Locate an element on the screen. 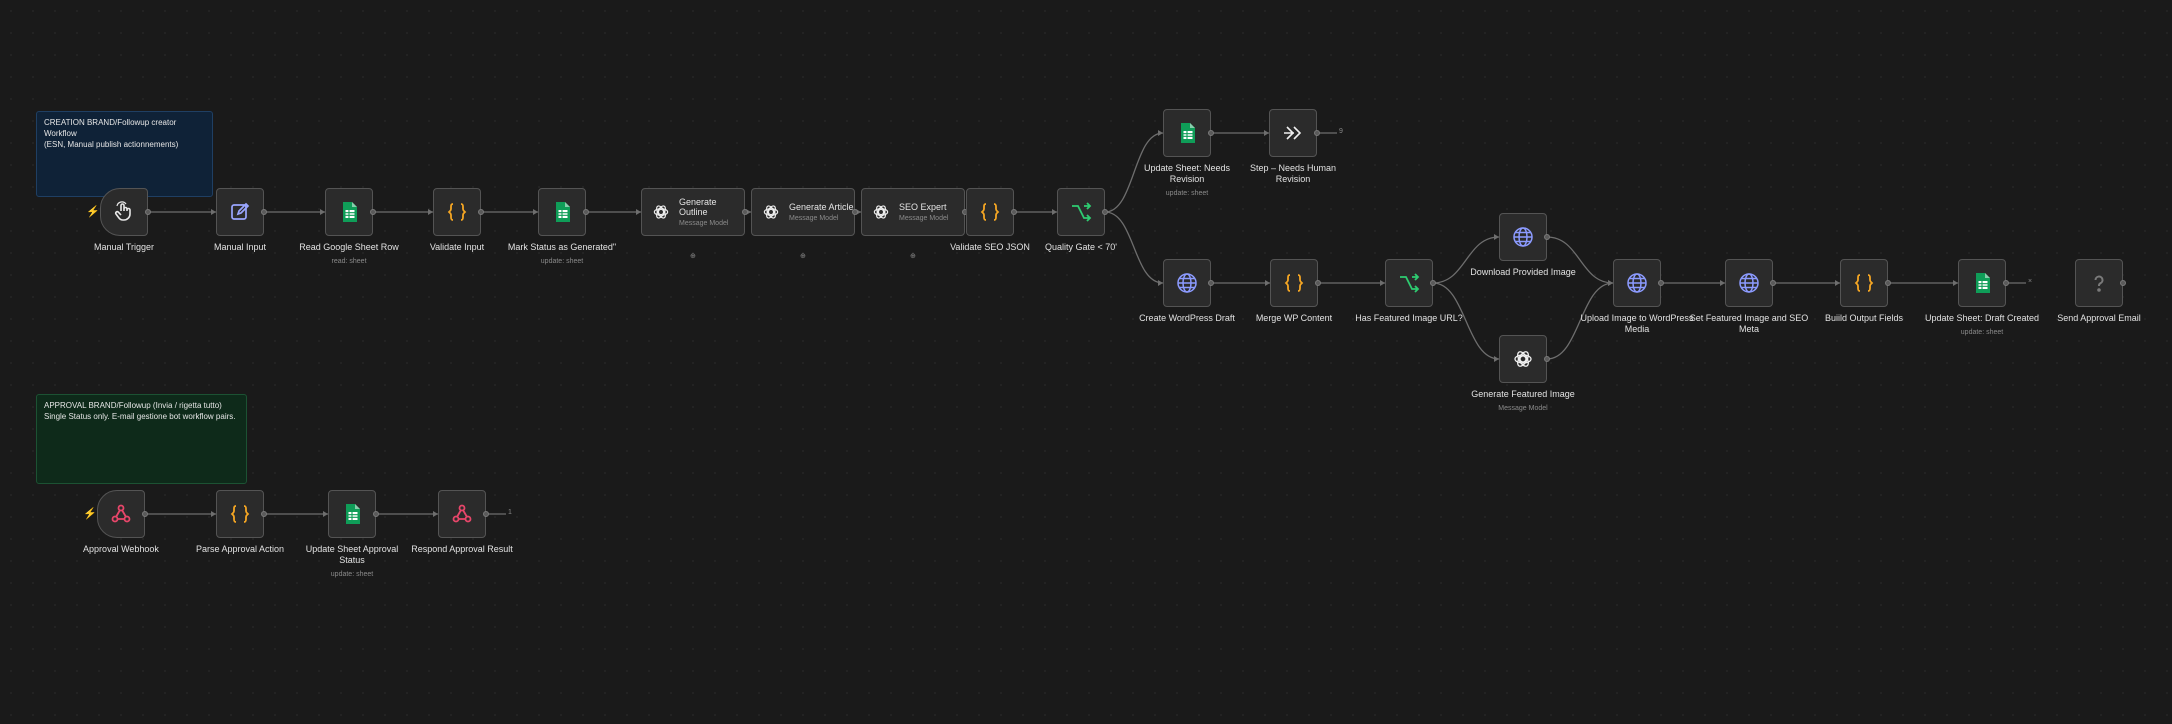 The height and width of the screenshot is (724, 2172). node-label-text: Create WordPress Draft is located at coordinates (1187, 318).